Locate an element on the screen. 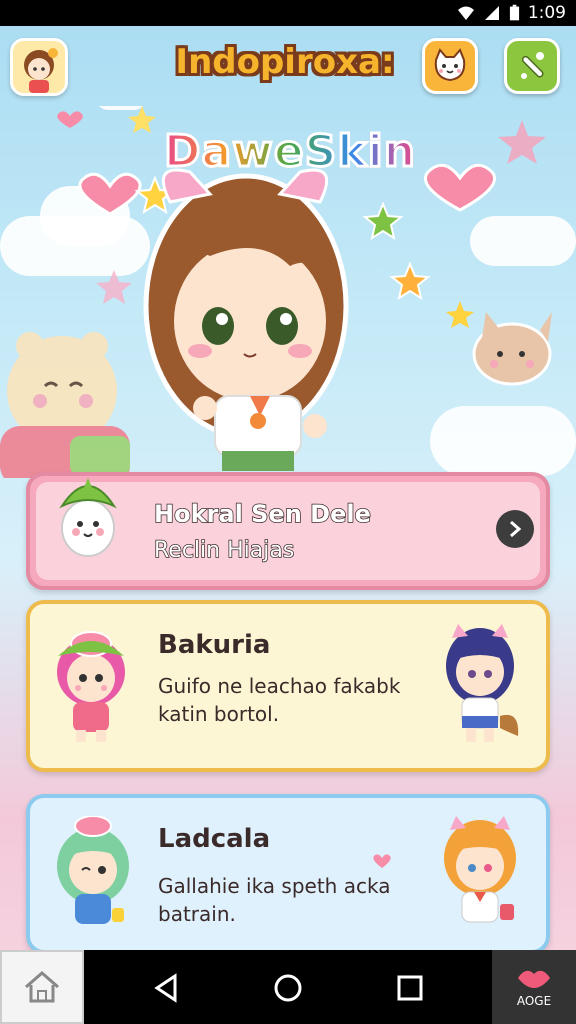 Image resolution: width=576 pixels, height=1024 pixels. recents-square-icon is located at coordinates (410, 988).